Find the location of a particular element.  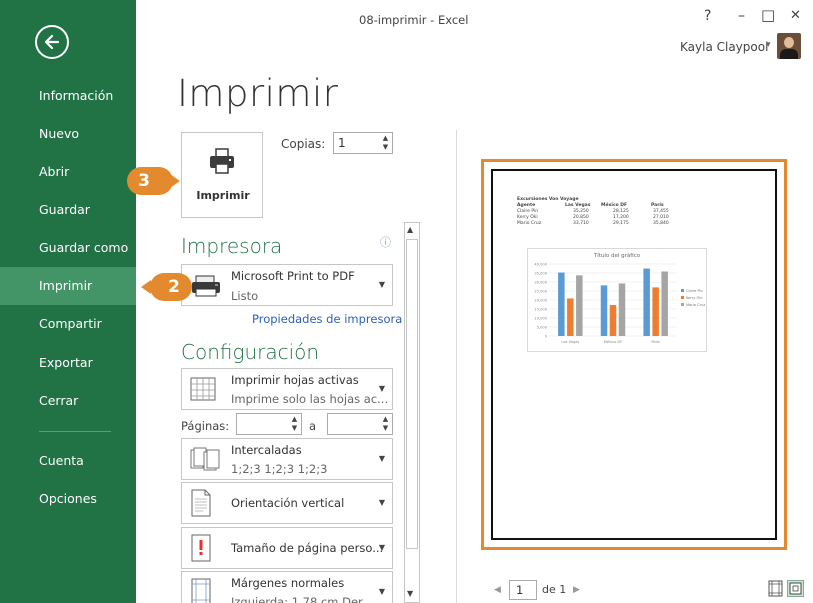

avatar-face is located at coordinates (789, 42).